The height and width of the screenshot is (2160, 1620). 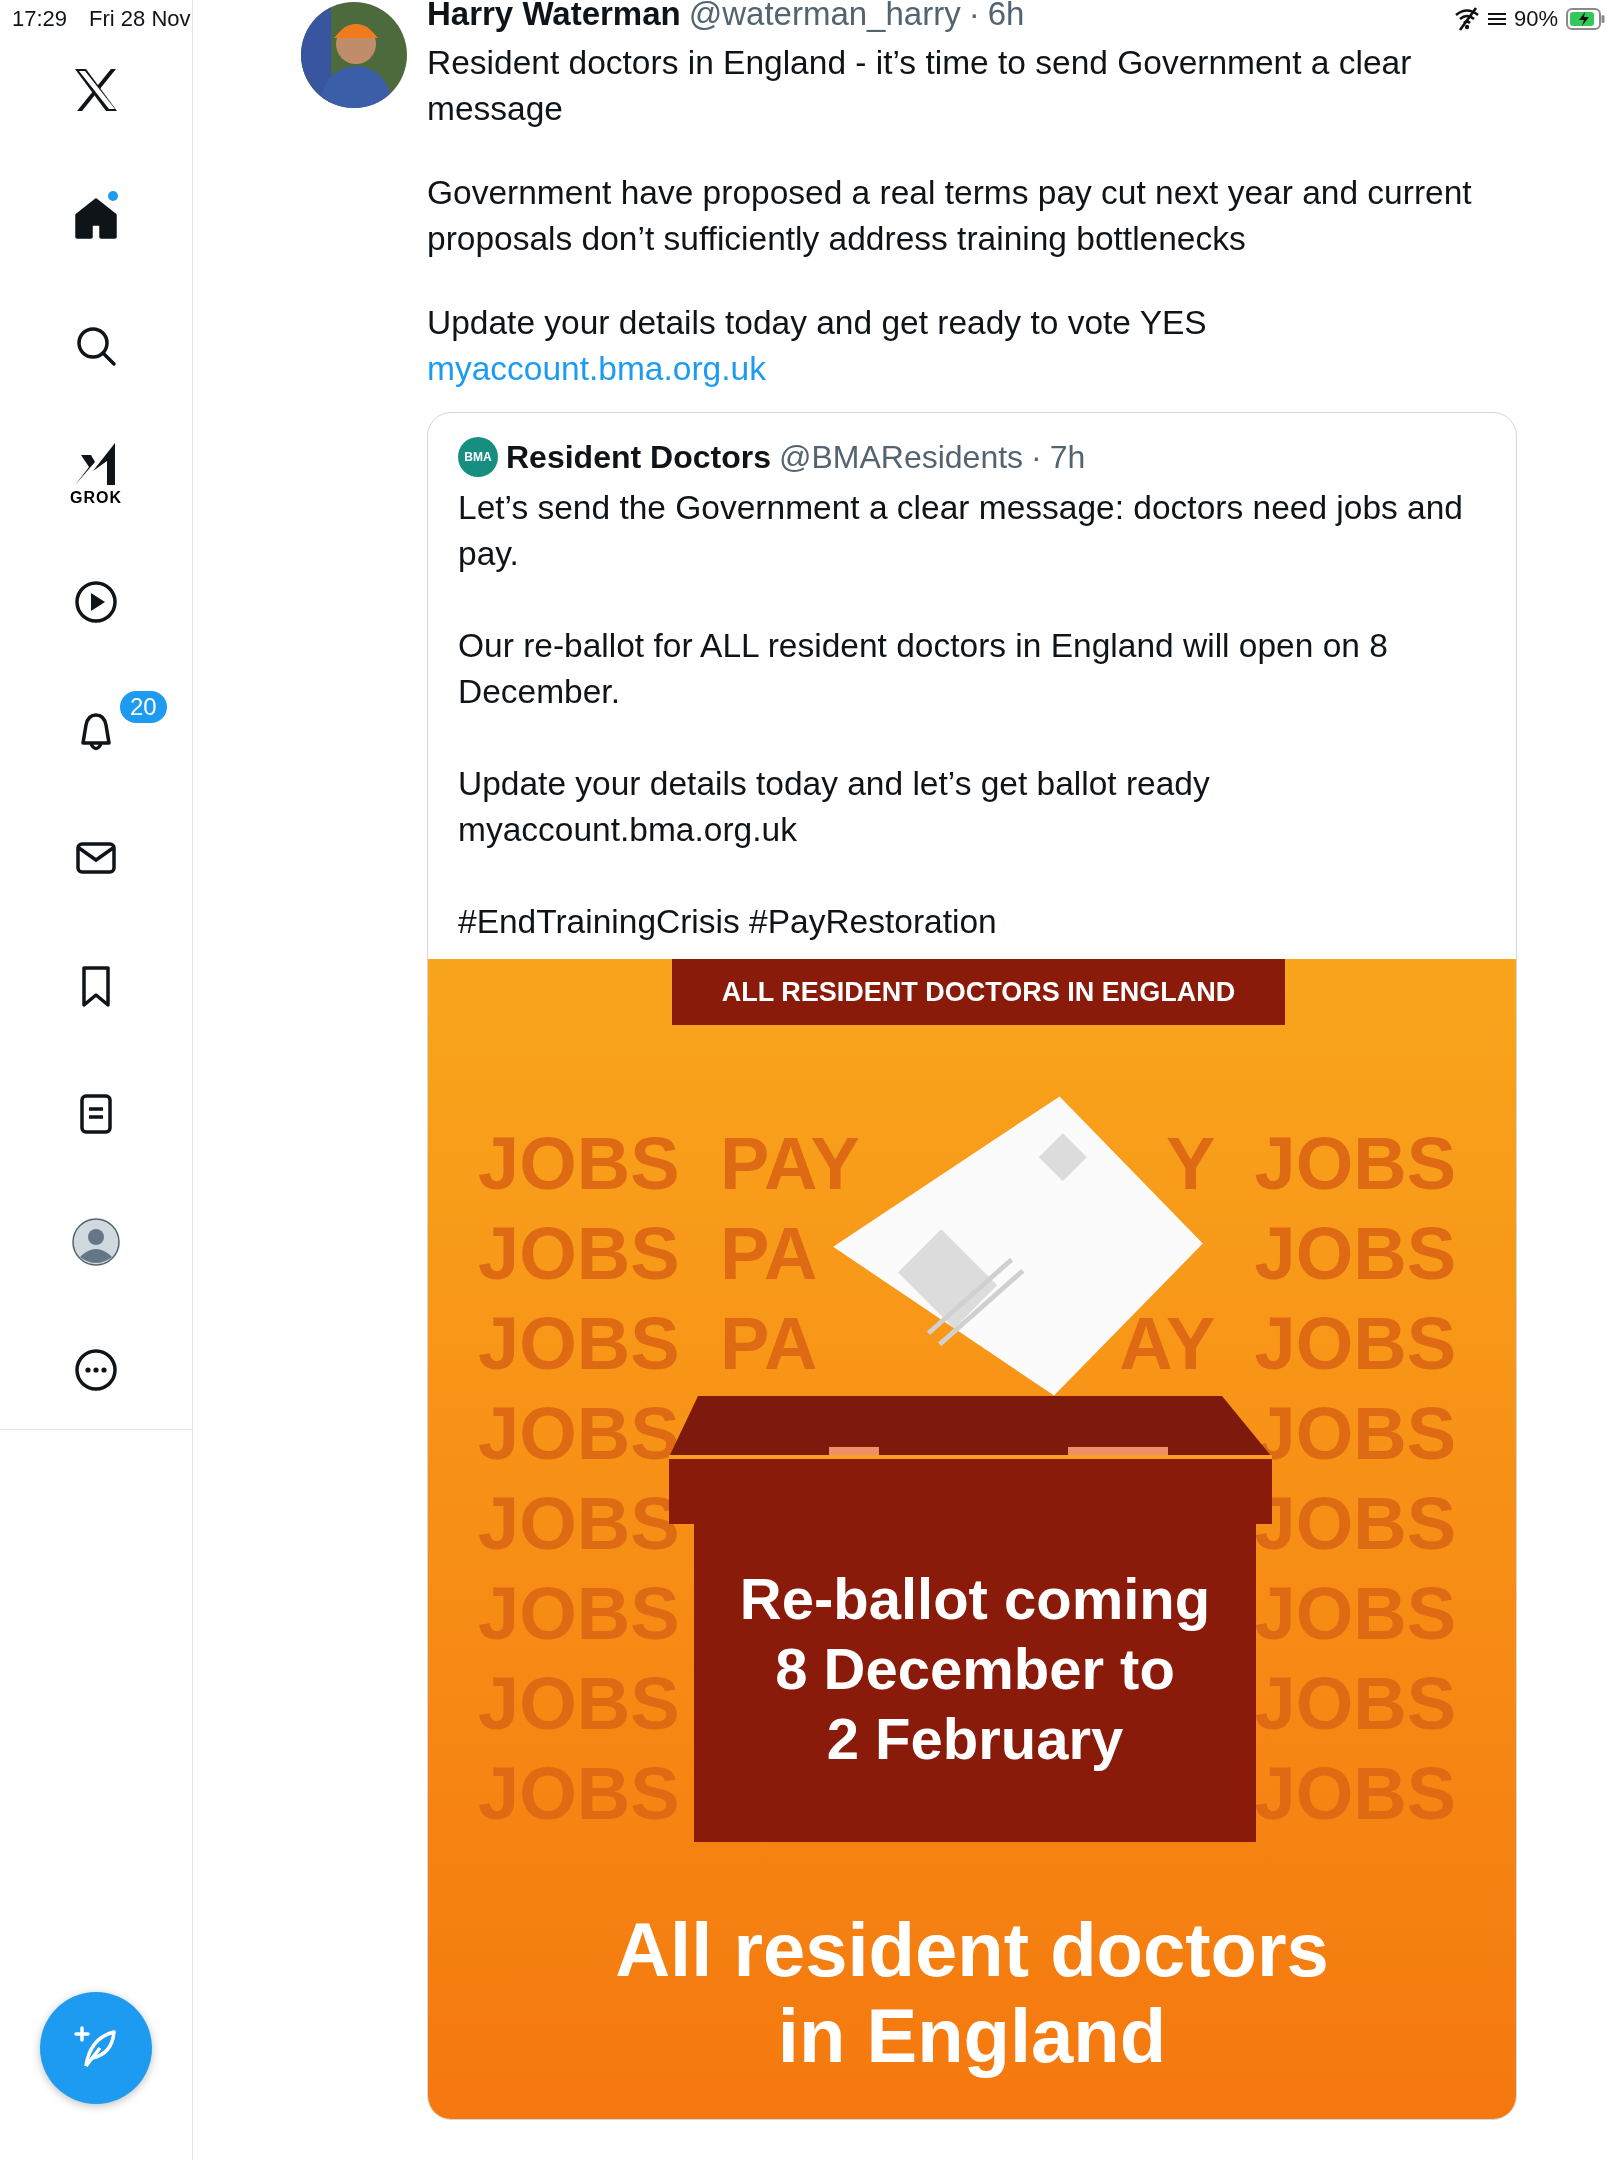 What do you see at coordinates (972, 1950) in the screenshot?
I see `graphic-caption: All resident doctors` at bounding box center [972, 1950].